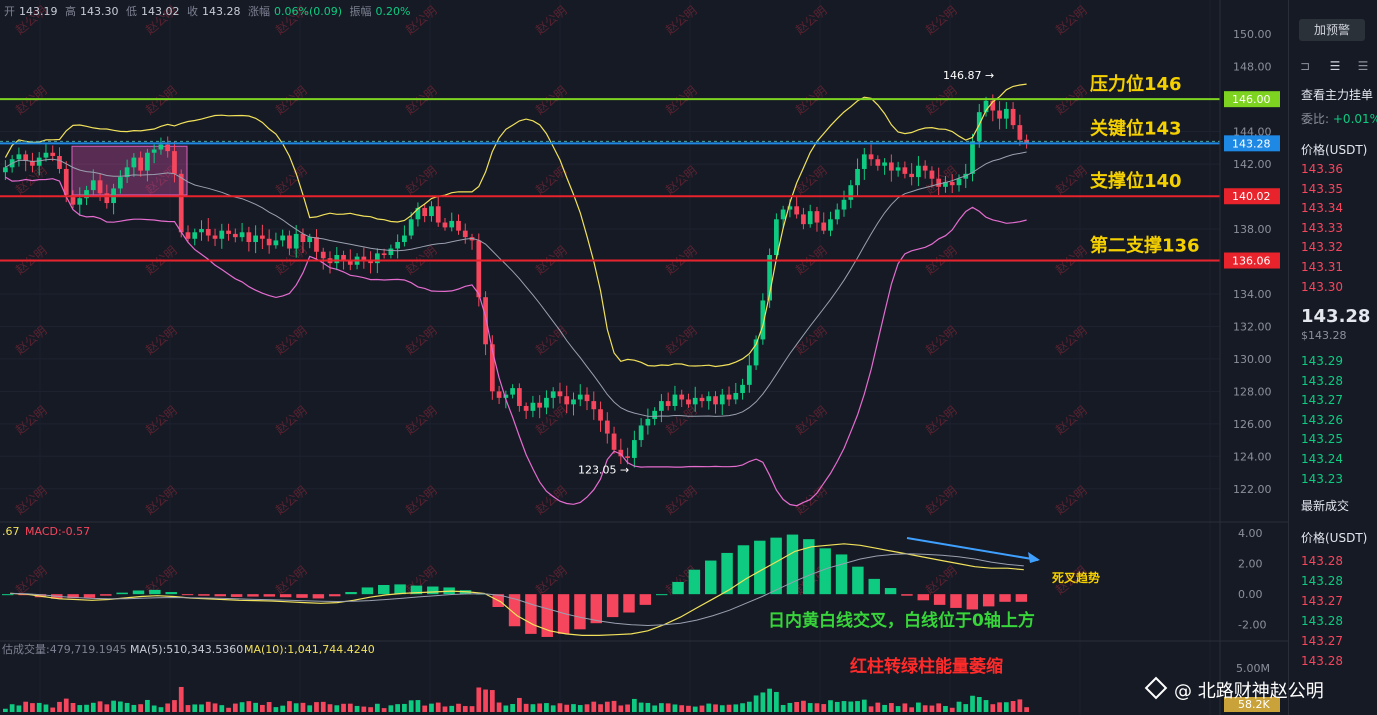 The height and width of the screenshot is (715, 1377). Describe the element at coordinates (1322, 361) in the screenshot. I see `bid-price-row: 143.29` at that location.